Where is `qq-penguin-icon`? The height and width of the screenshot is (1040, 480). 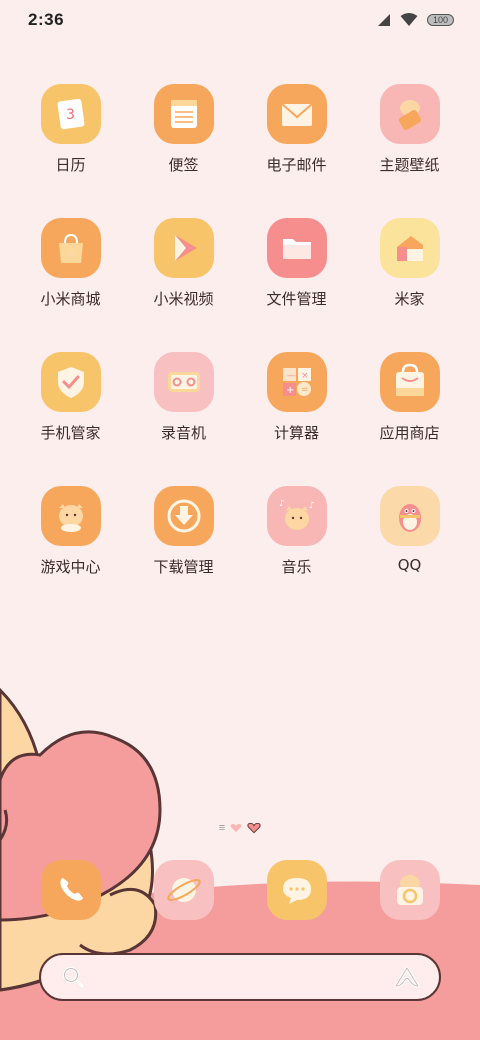
qq-penguin-icon is located at coordinates (409, 516).